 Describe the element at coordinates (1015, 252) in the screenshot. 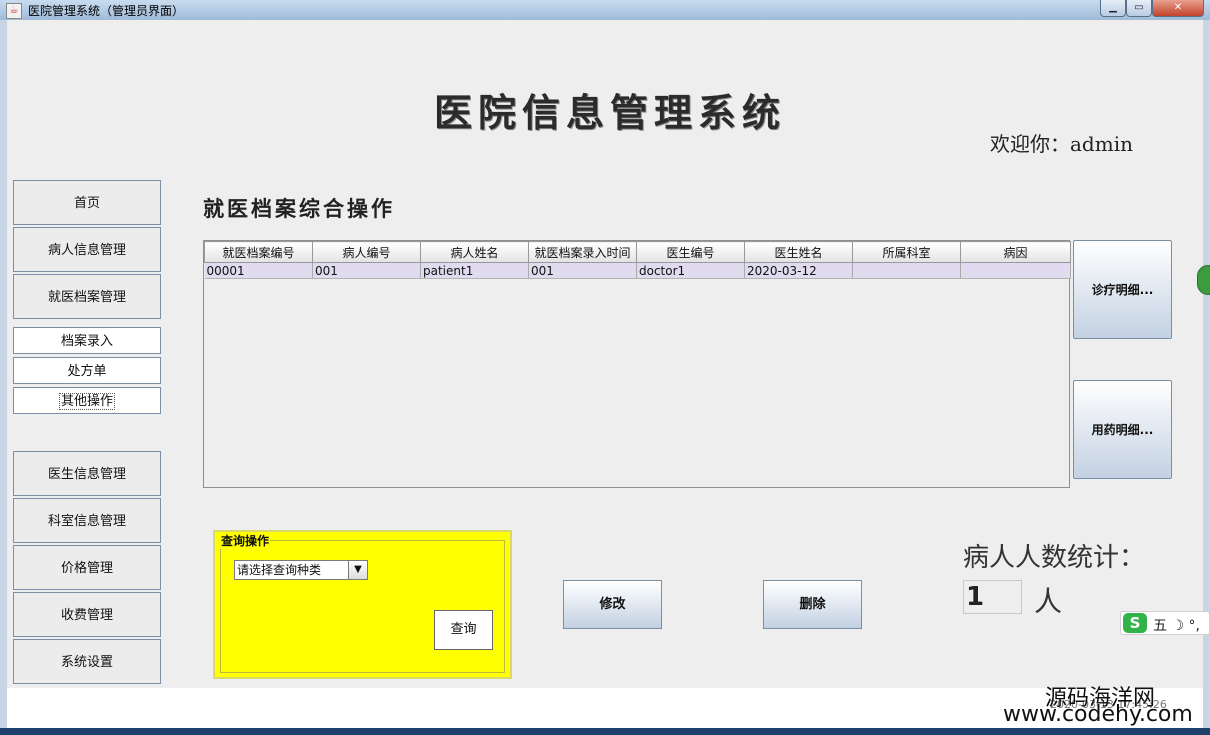

I see `column-header: 病因` at that location.